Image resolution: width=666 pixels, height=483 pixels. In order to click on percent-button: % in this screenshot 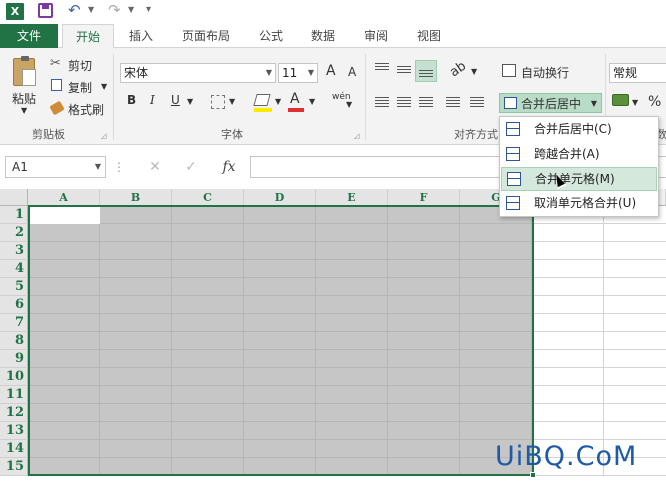, I will do `click(654, 102)`.